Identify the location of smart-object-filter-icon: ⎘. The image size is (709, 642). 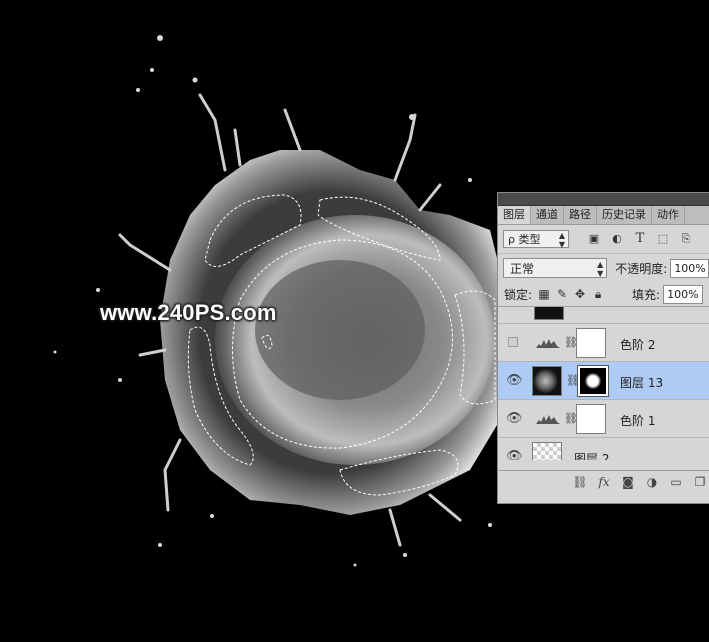
(686, 239).